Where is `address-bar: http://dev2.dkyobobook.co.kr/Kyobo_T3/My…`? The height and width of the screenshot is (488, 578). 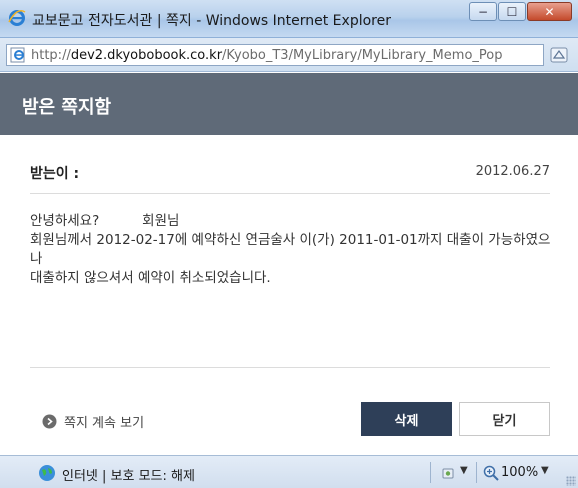 address-bar: http://dev2.dkyobobook.co.kr/Kyobo_T3/My… is located at coordinates (289, 55).